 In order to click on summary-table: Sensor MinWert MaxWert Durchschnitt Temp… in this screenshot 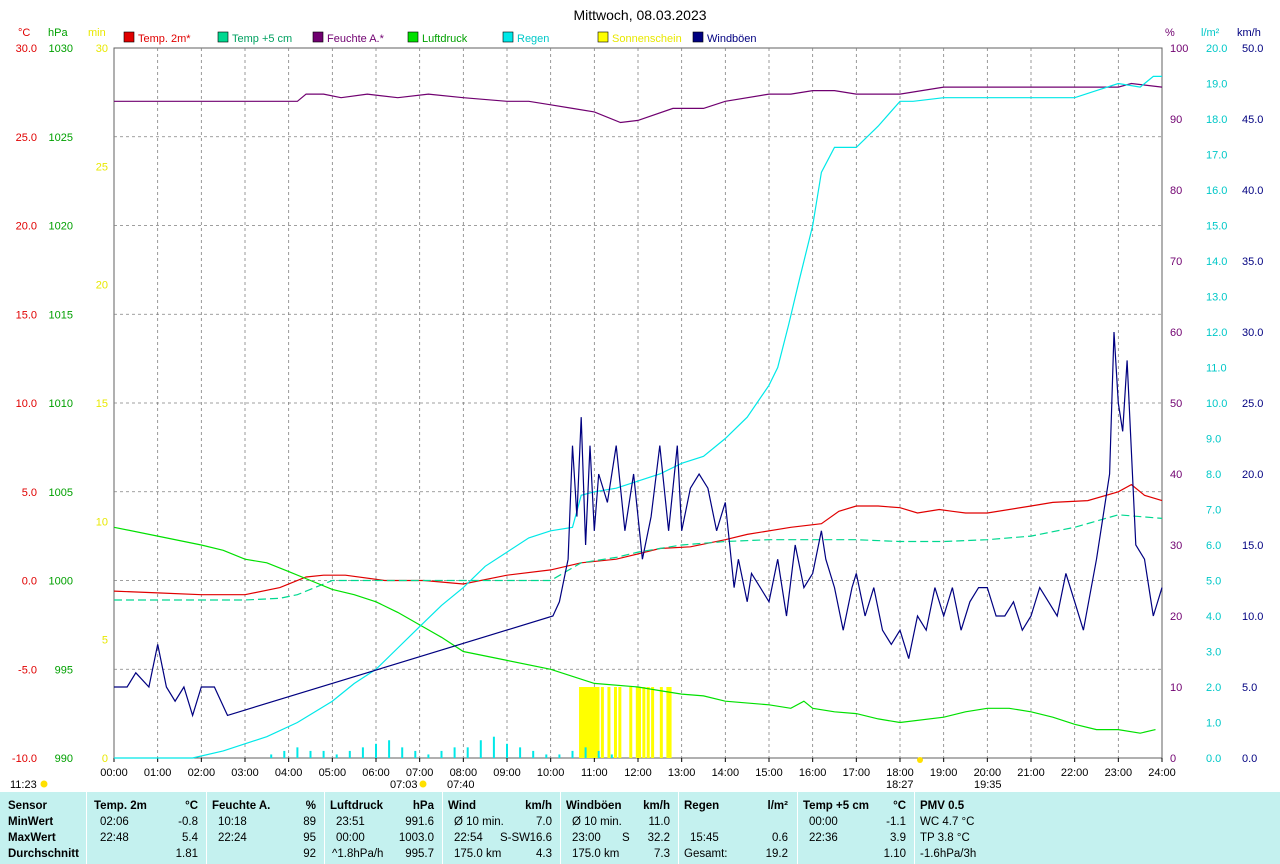, I will do `click(640, 828)`.